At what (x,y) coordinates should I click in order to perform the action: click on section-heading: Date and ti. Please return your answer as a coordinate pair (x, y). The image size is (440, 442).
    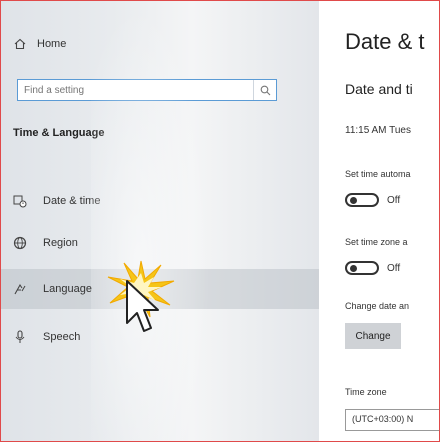
    Looking at the image, I should click on (379, 89).